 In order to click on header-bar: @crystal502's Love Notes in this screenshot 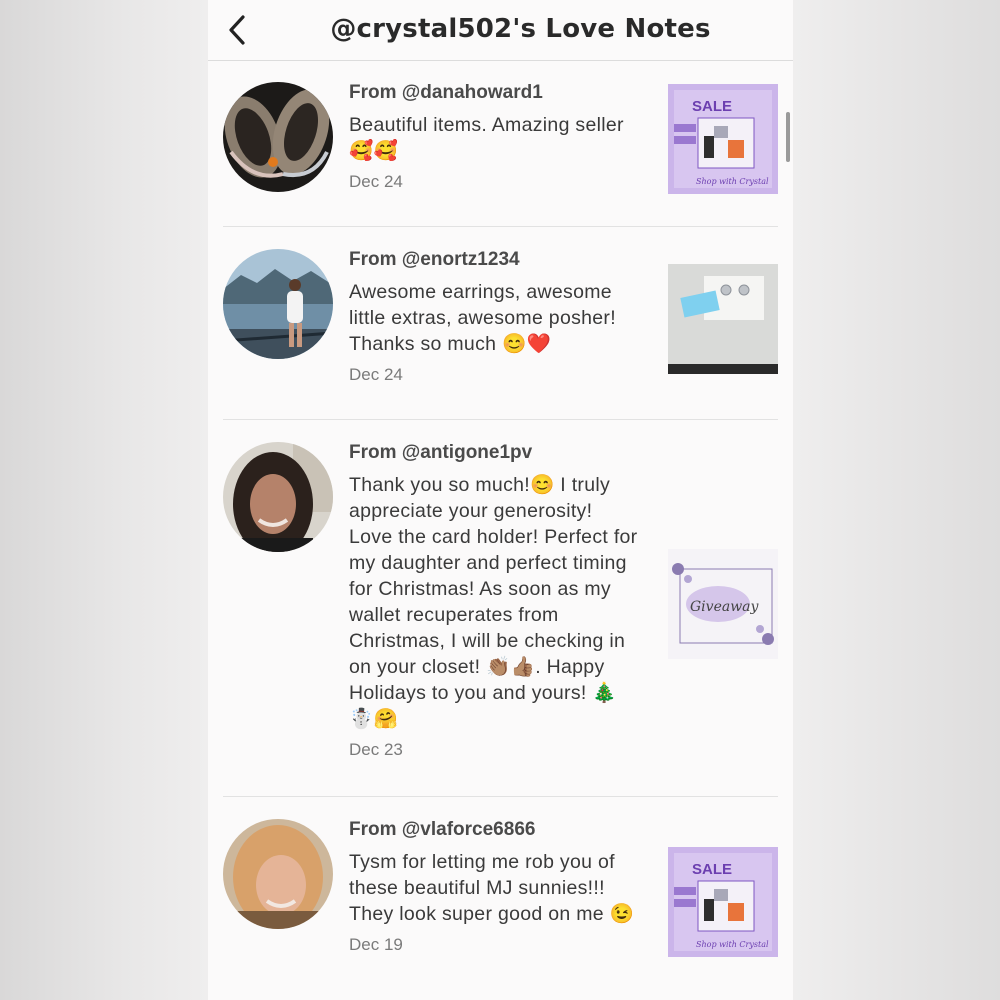, I will do `click(500, 30)`.